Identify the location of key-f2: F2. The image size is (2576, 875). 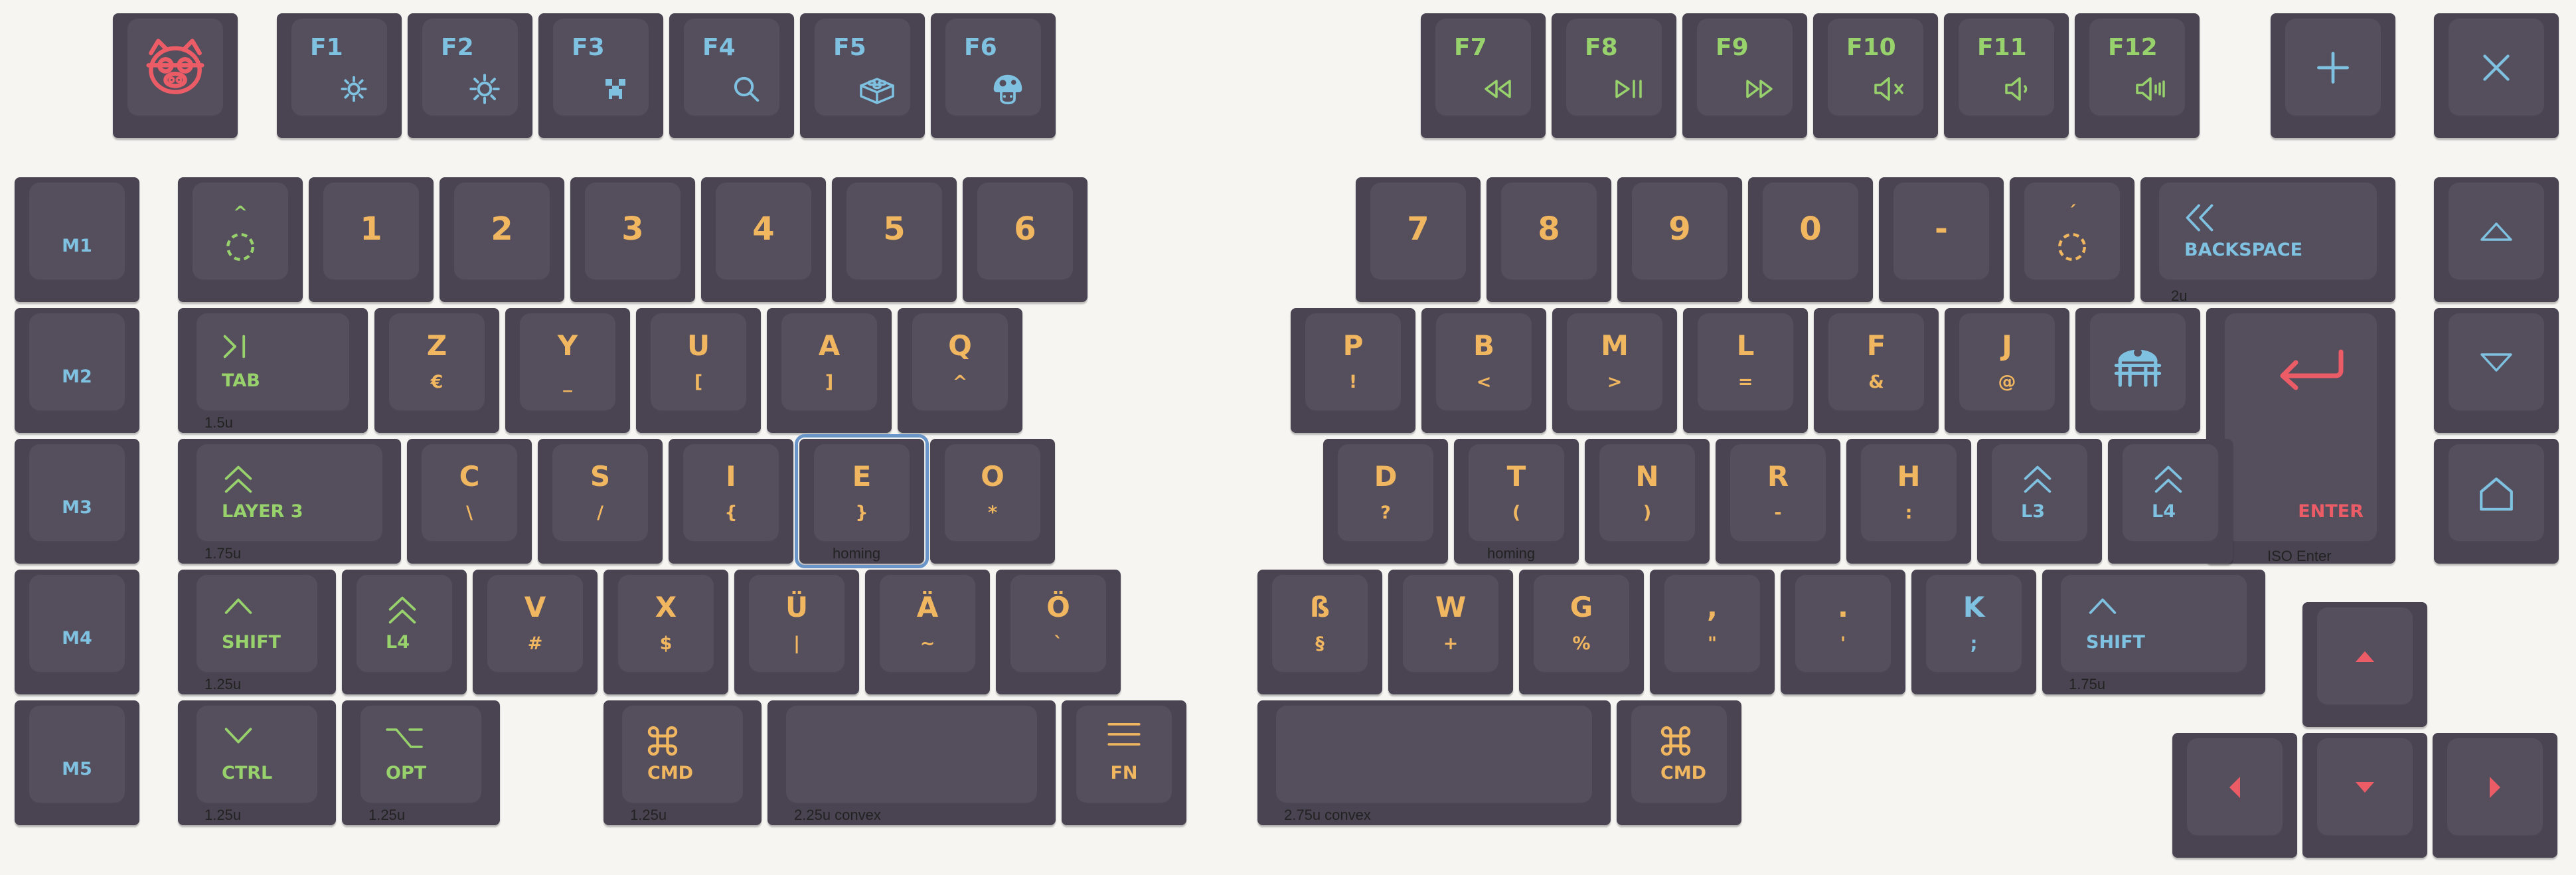
(470, 75).